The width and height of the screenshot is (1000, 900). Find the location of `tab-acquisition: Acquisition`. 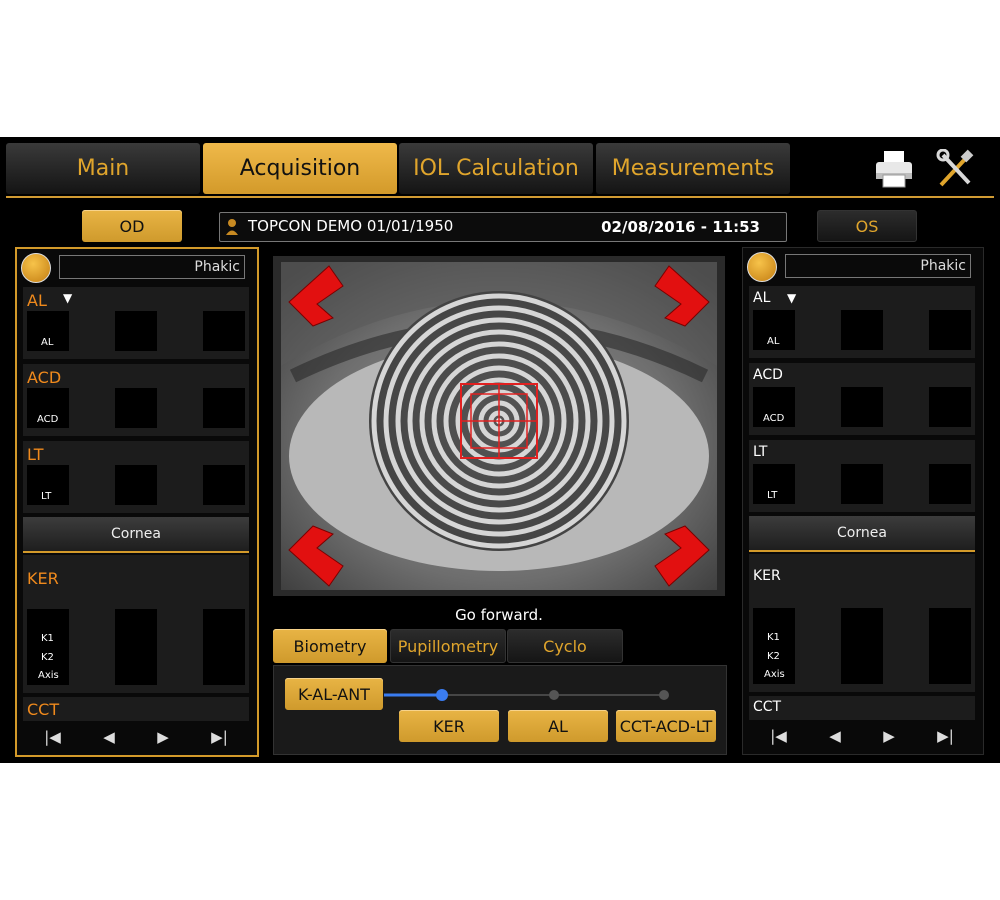

tab-acquisition: Acquisition is located at coordinates (300, 168).